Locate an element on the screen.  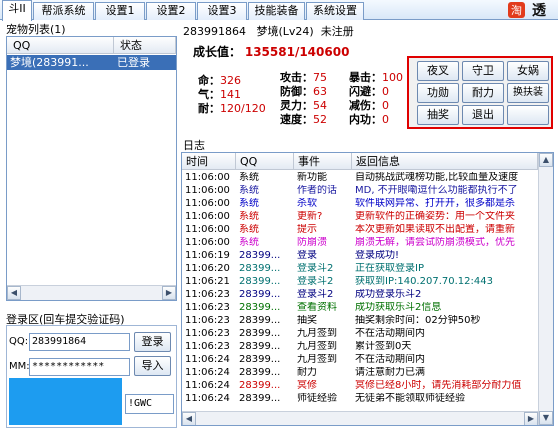
scroll-down-icon: ▼ is located at coordinates (546, 418).